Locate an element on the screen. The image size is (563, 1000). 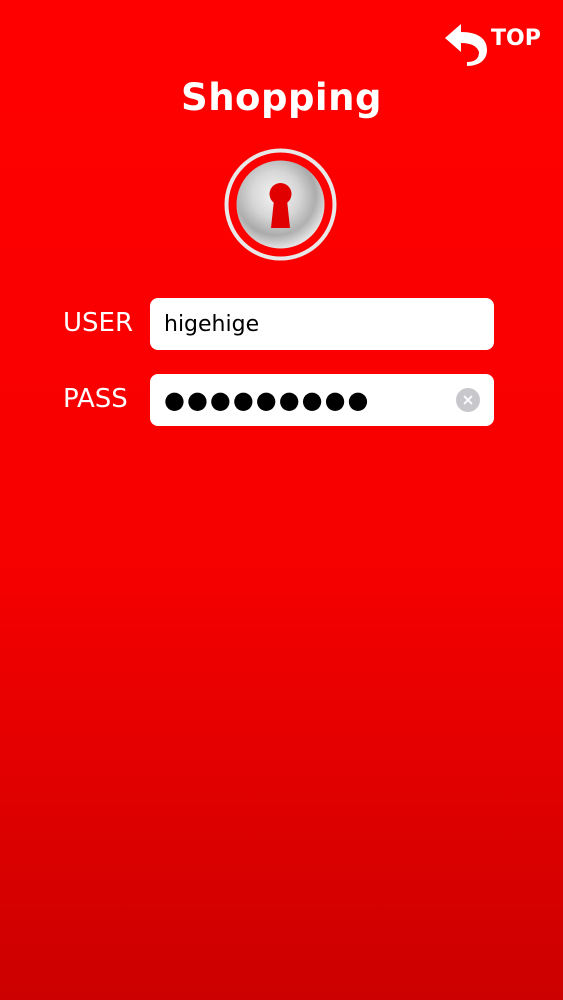
top-button: TOP is located at coordinates (494, 42).